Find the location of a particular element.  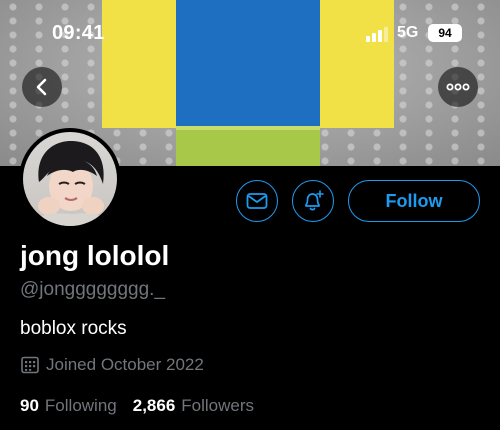

back-button is located at coordinates (42, 87).